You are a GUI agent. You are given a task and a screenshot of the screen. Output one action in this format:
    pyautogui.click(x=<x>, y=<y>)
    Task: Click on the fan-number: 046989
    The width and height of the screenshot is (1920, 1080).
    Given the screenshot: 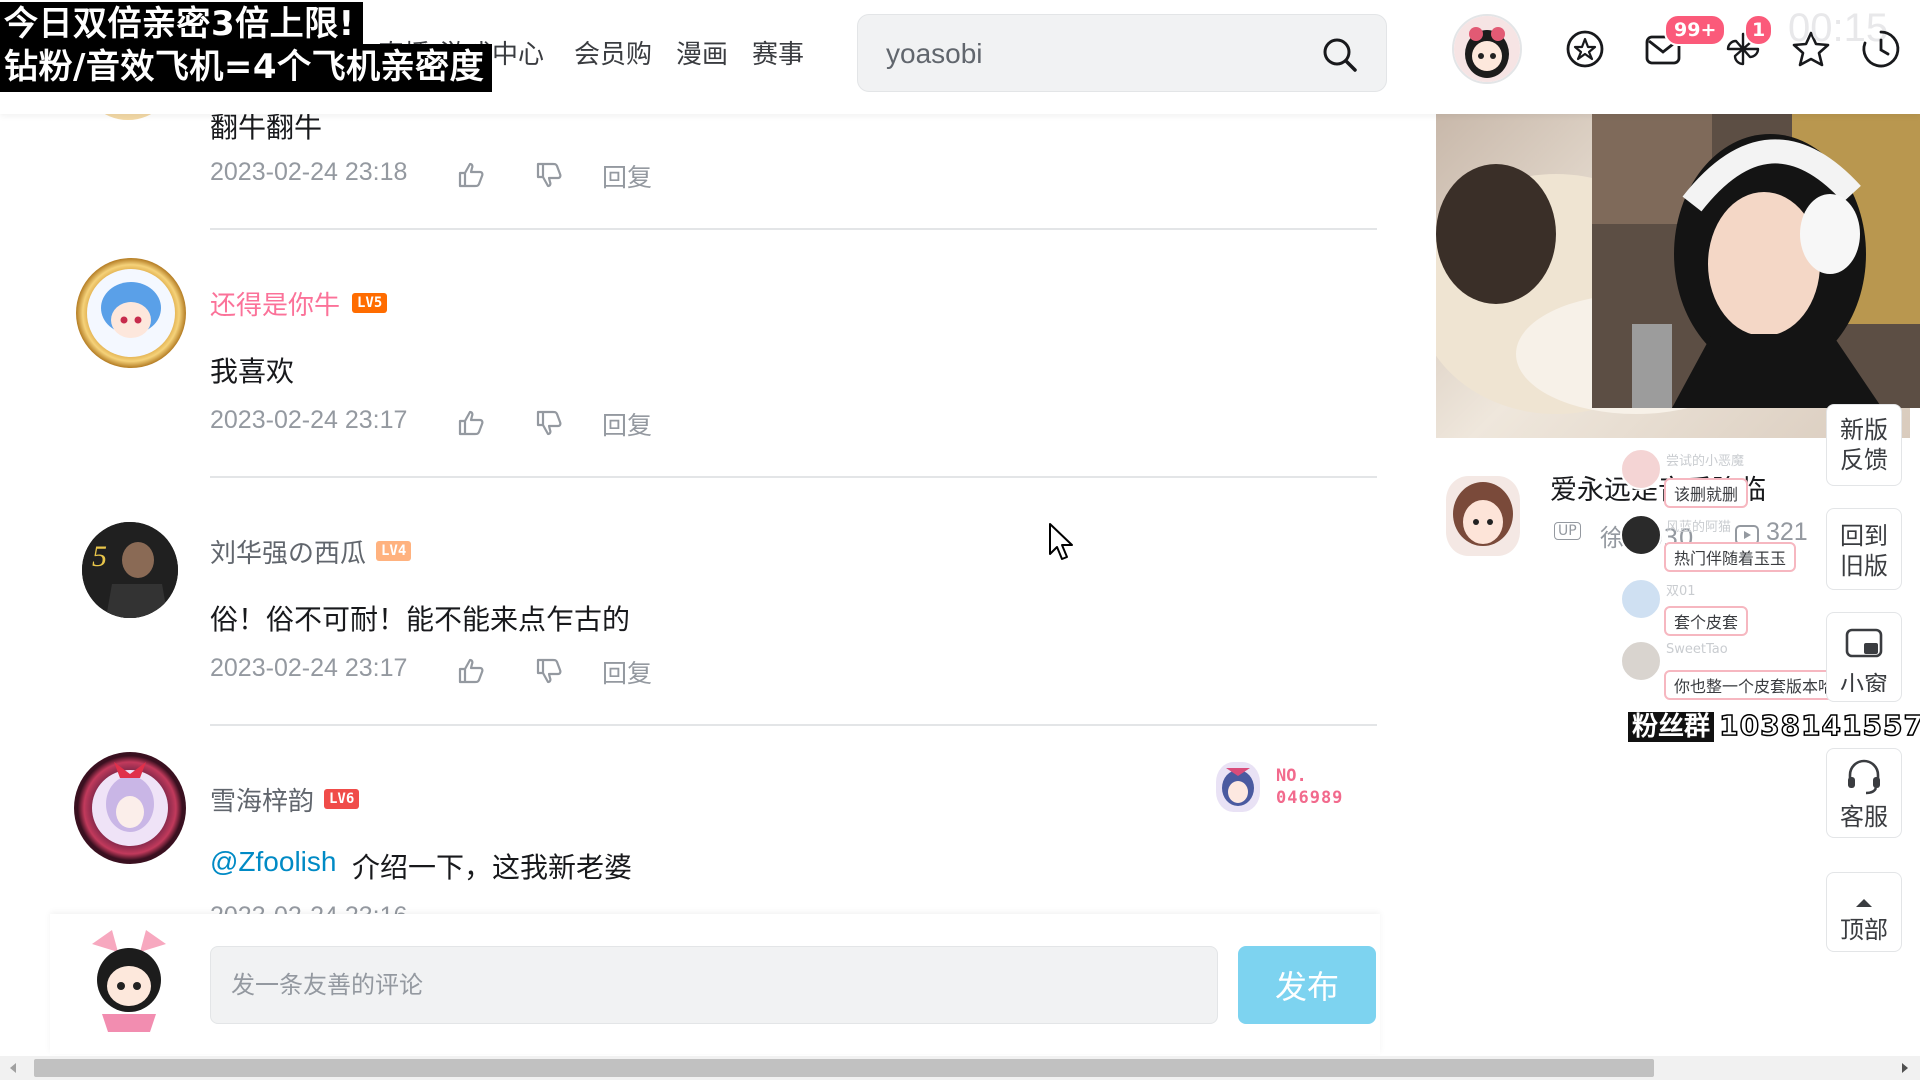 What is the action you would take?
    pyautogui.click(x=1310, y=798)
    